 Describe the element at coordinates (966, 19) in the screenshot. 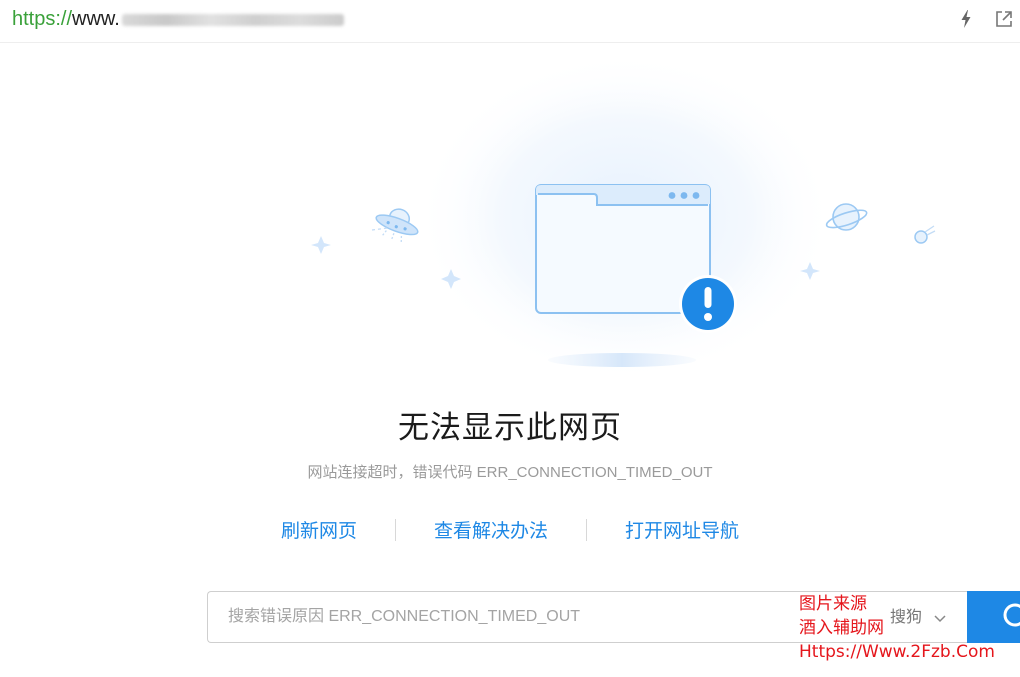

I see `lightning-icon` at that location.